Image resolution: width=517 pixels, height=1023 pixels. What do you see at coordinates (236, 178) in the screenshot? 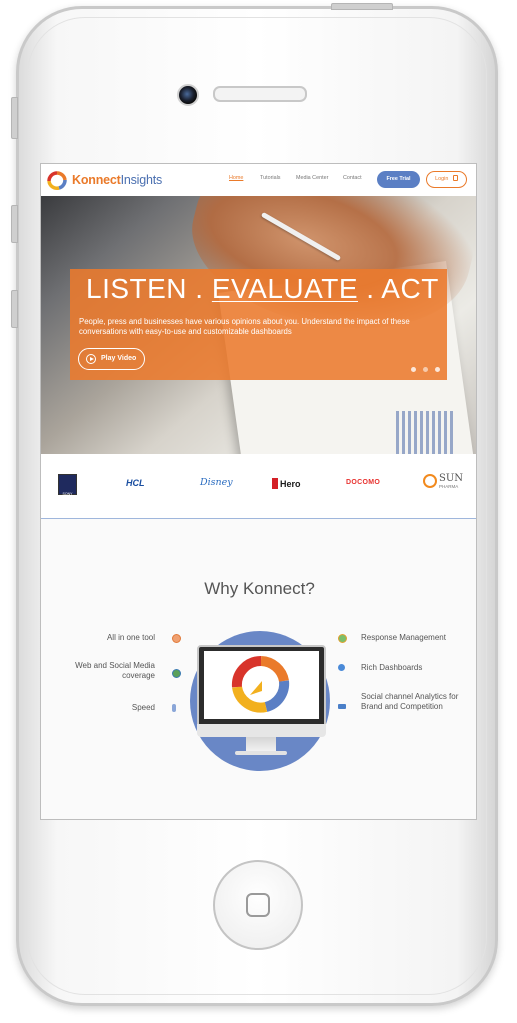
I see `nav-link-home: Home` at bounding box center [236, 178].